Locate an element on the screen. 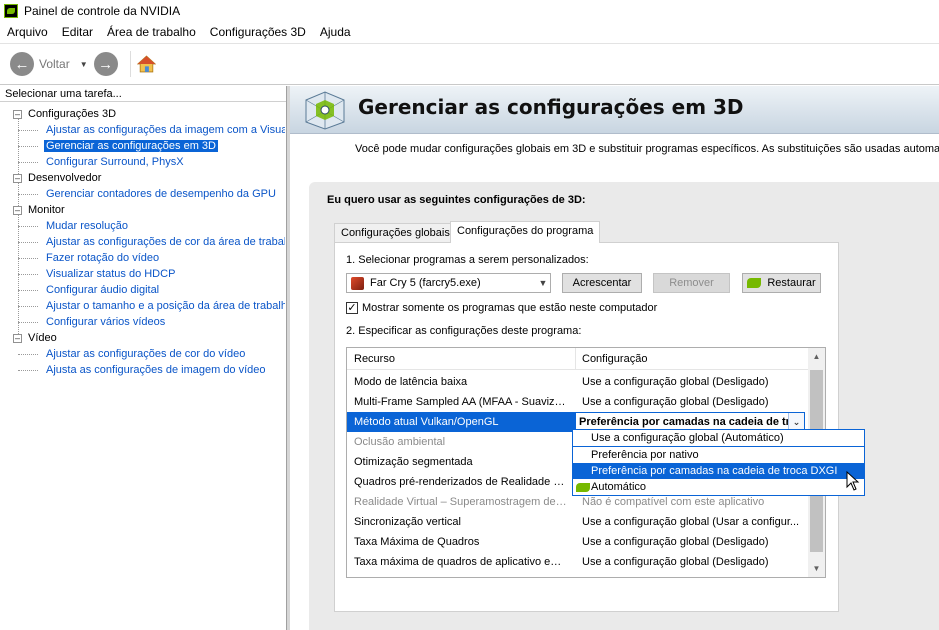 The width and height of the screenshot is (939, 630). grid-header: Recurso Configuração is located at coordinates (578, 359).